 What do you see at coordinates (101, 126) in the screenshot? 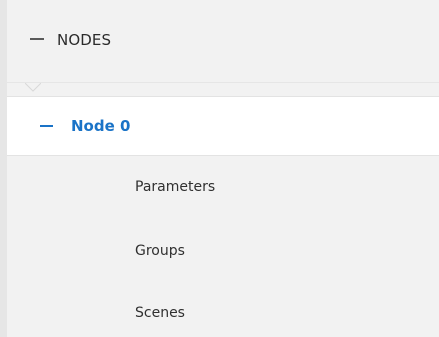
I see `tree-node-label: Node 0` at bounding box center [101, 126].